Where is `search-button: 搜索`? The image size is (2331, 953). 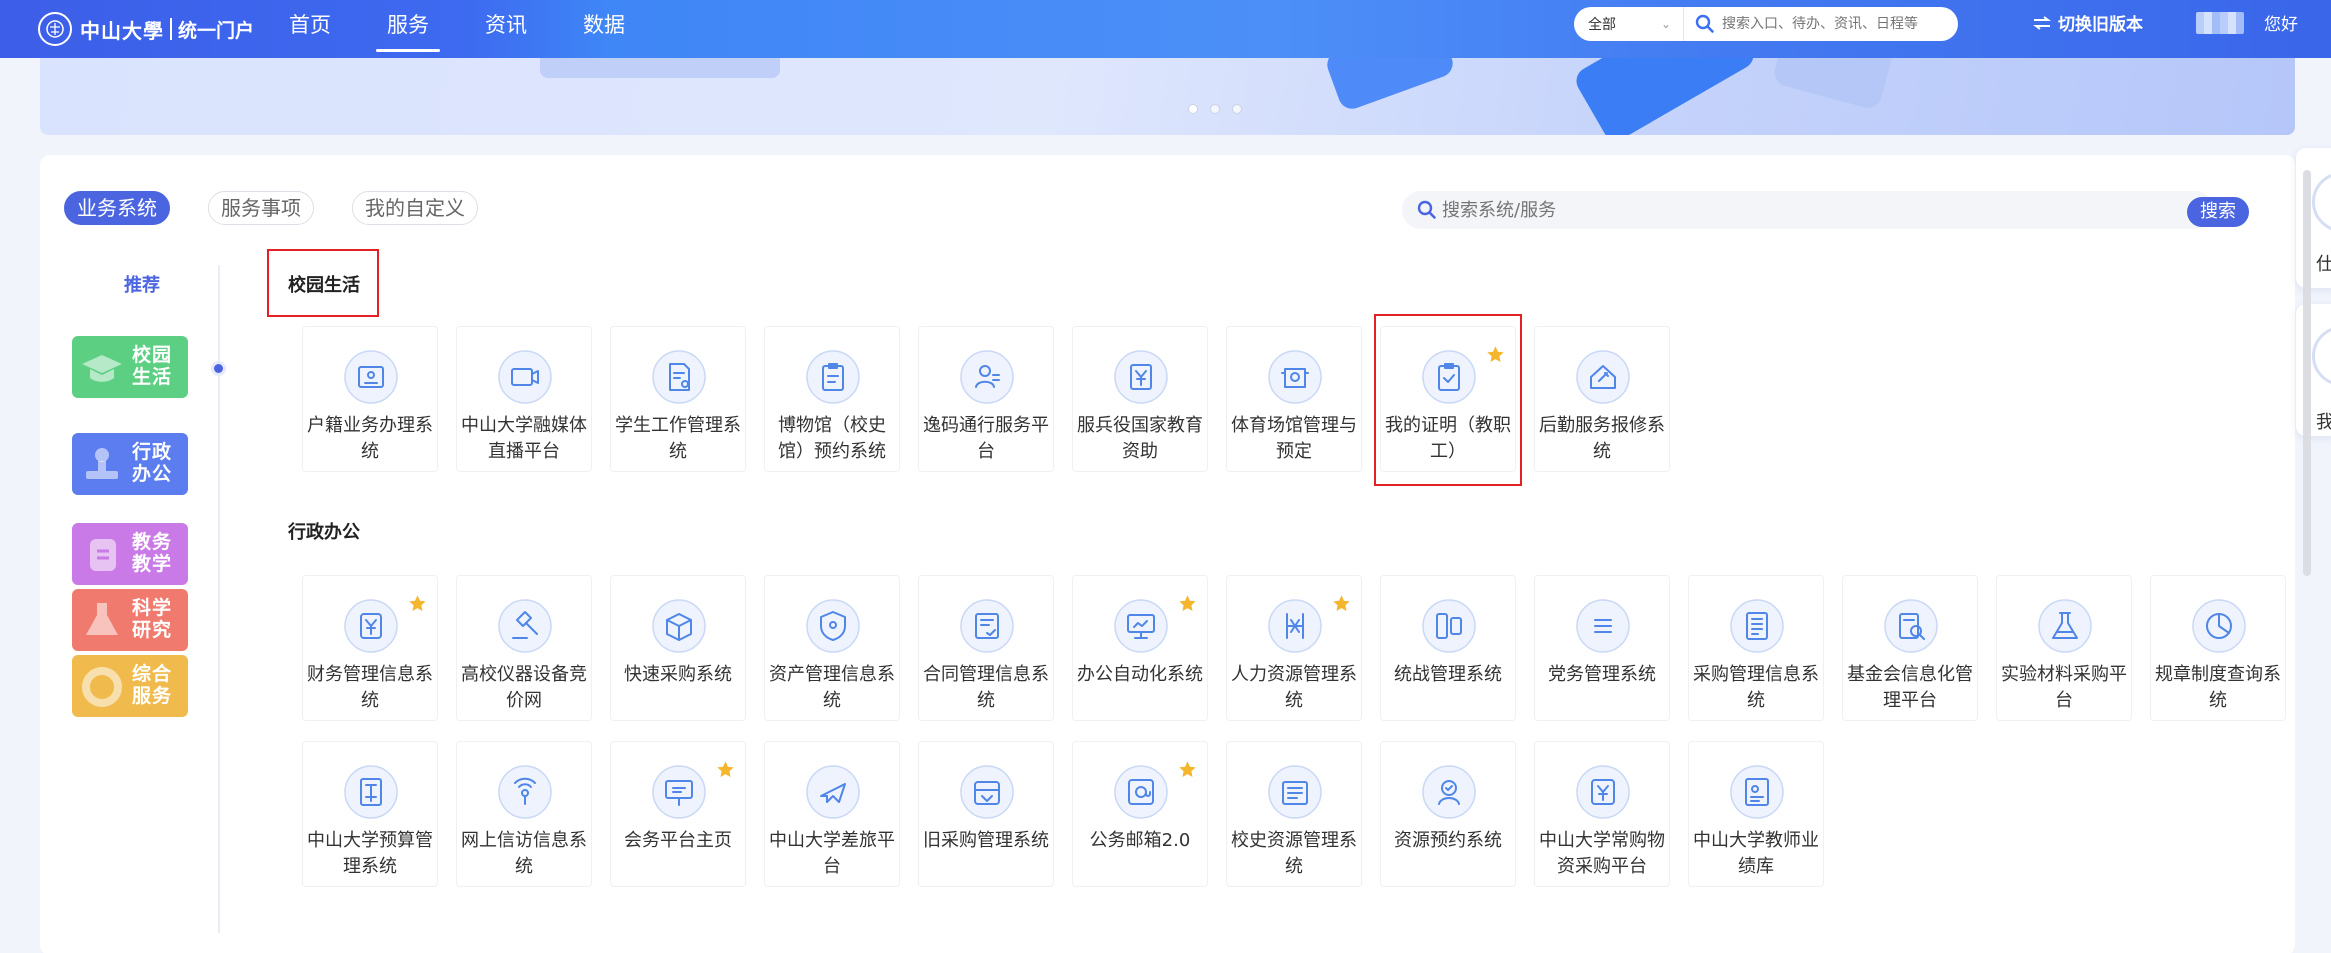
search-button: 搜索 is located at coordinates (2218, 212).